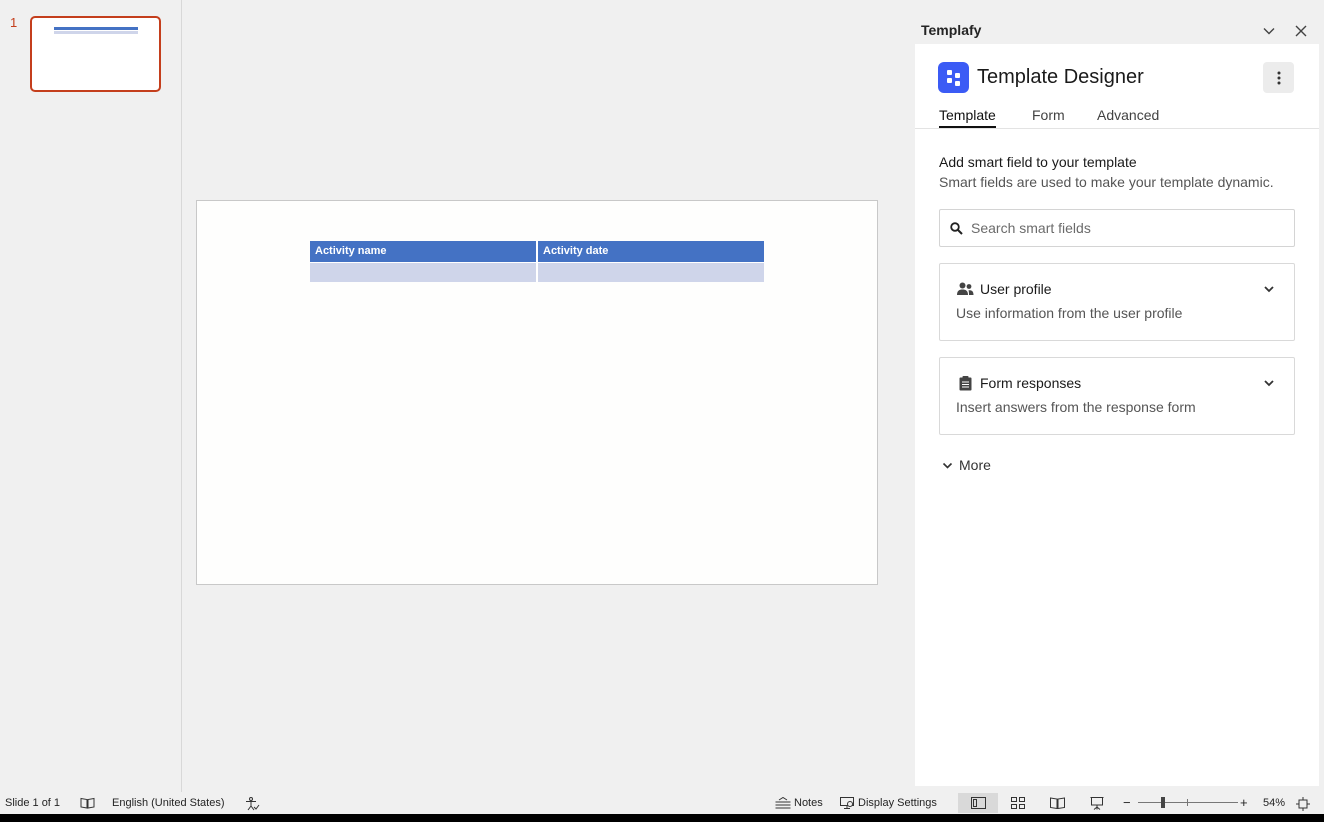  I want to click on card-description: Insert answers from the response form, so click(1076, 407).